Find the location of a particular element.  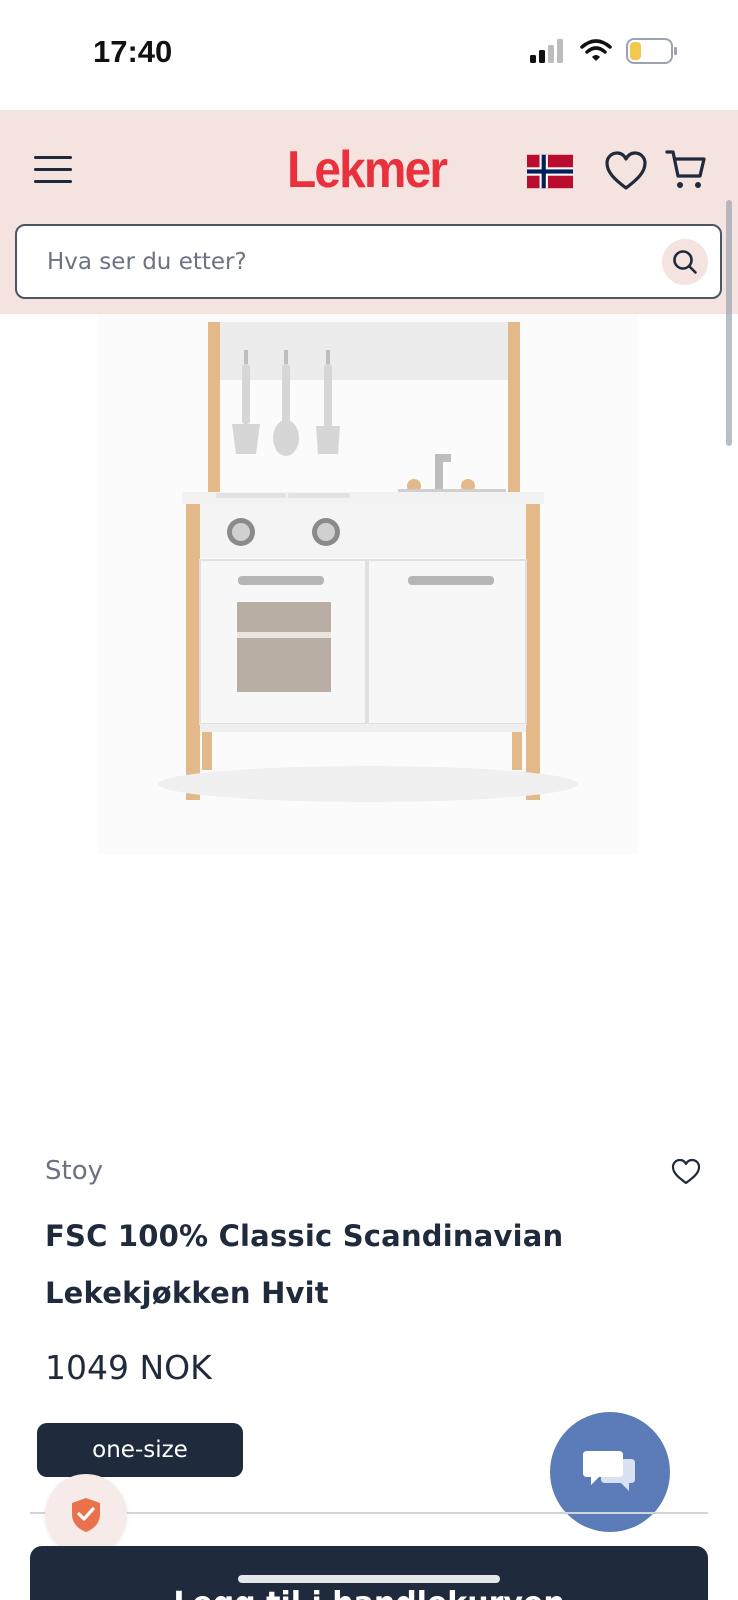

wifi-icon is located at coordinates (596, 50).